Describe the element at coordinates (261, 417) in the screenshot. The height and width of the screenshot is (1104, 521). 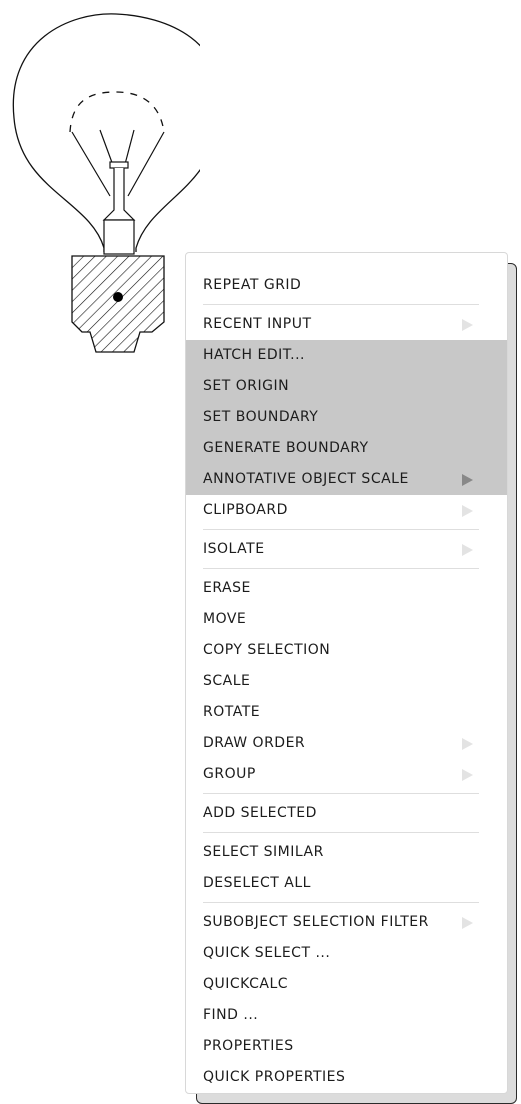
I see `menu-item-label: SET BOUNDARY` at that location.